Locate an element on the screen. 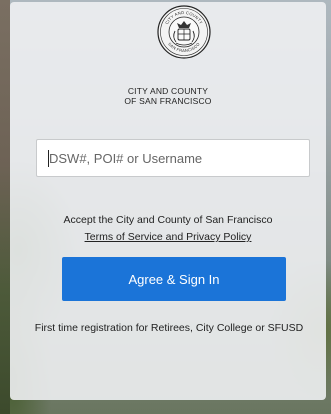 The height and width of the screenshot is (414, 331). organization-name: CITY AND COUNTY OF SAN FRANCISCO is located at coordinates (168, 96).